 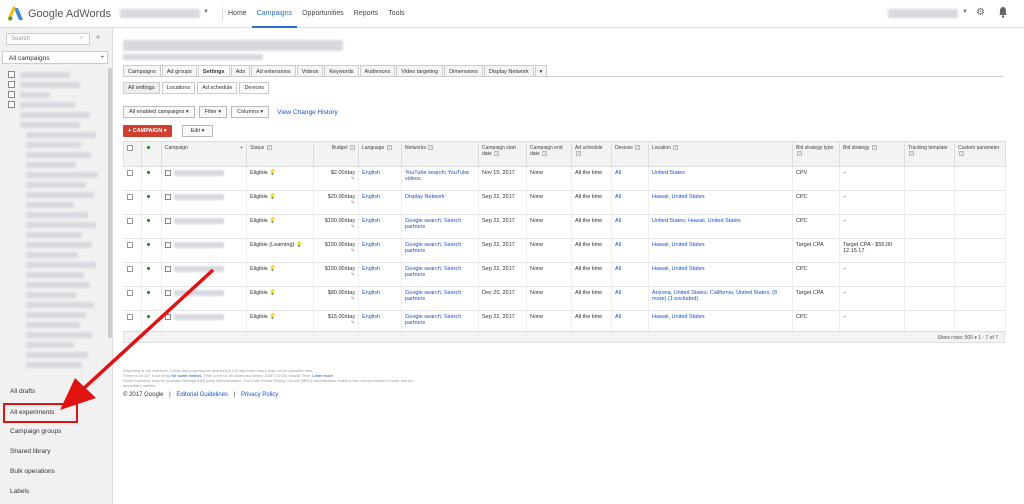 I want to click on nav-campaigns: Campaigns, so click(x=274, y=14).